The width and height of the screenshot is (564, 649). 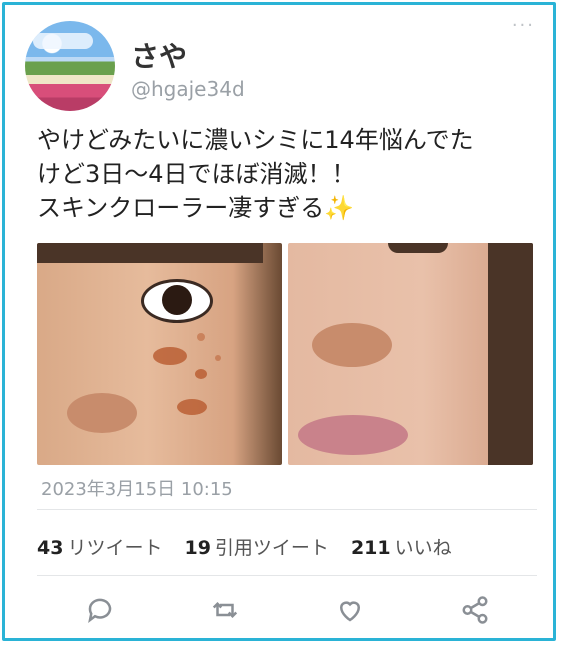 What do you see at coordinates (401, 546) in the screenshot?
I see `like-stat: 211 いいね` at bounding box center [401, 546].